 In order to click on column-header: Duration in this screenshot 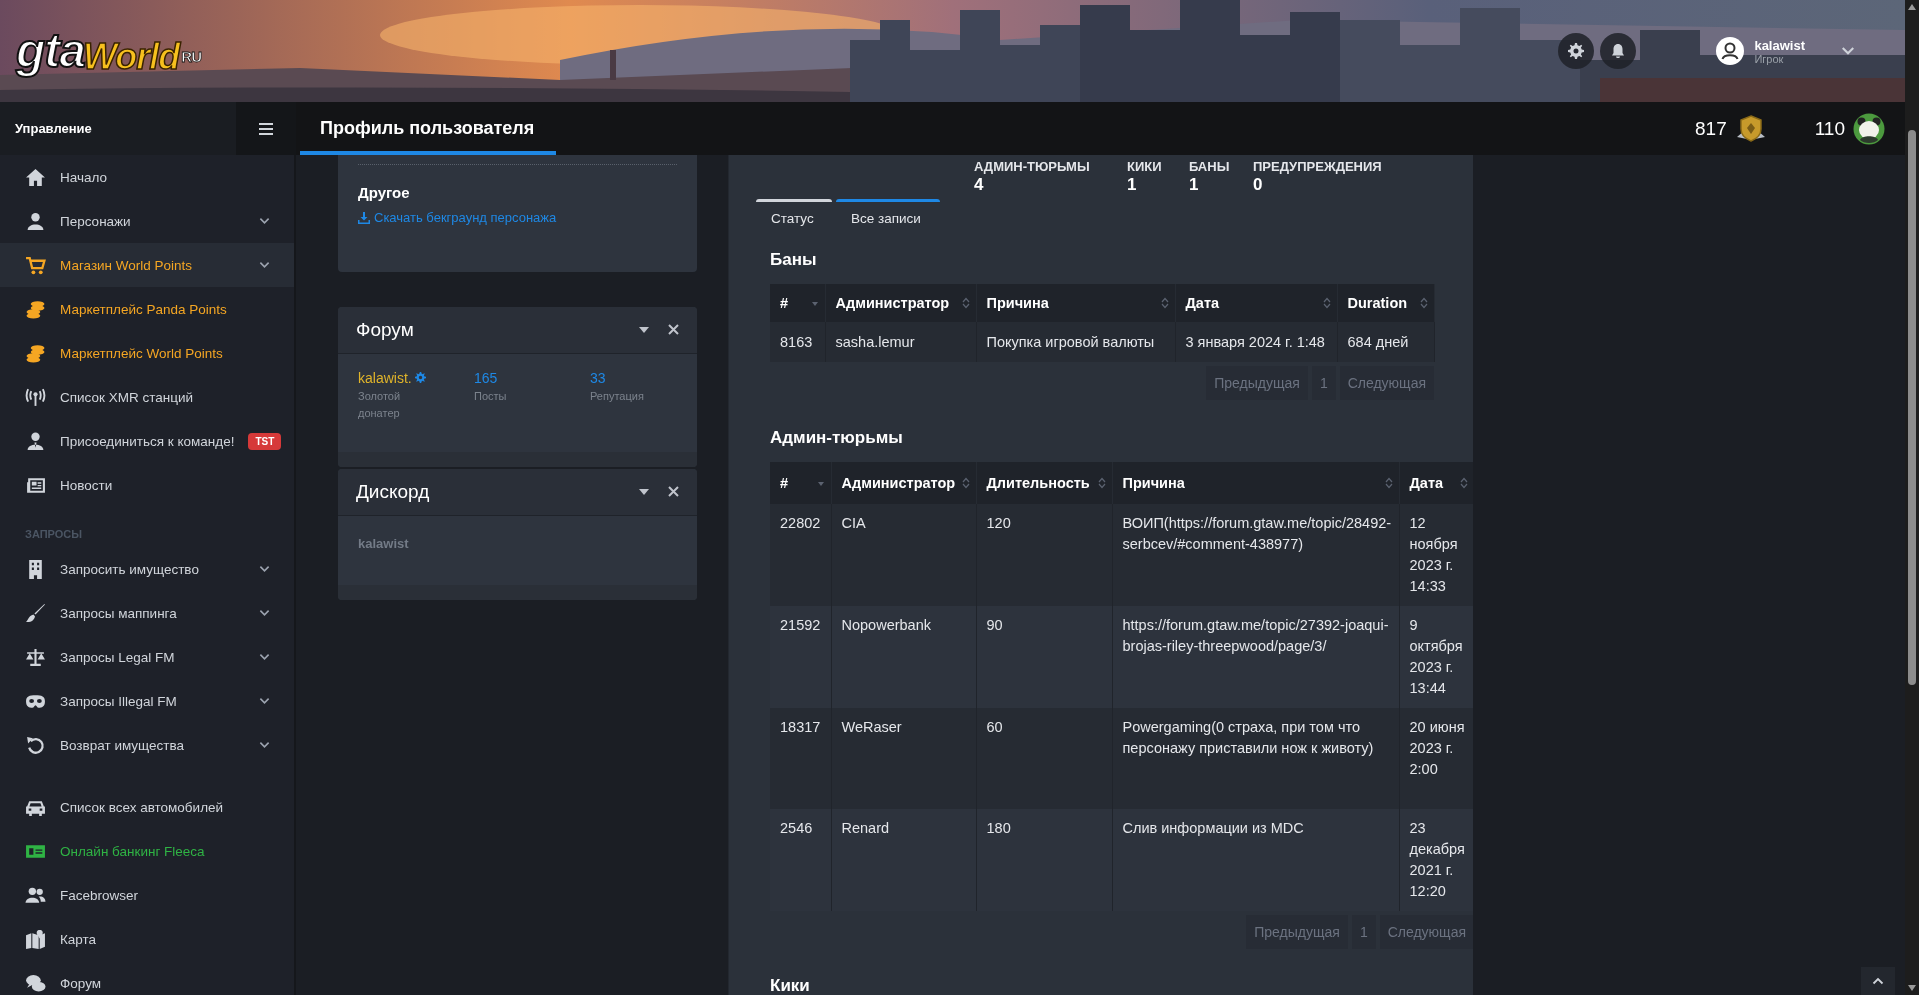, I will do `click(1385, 303)`.